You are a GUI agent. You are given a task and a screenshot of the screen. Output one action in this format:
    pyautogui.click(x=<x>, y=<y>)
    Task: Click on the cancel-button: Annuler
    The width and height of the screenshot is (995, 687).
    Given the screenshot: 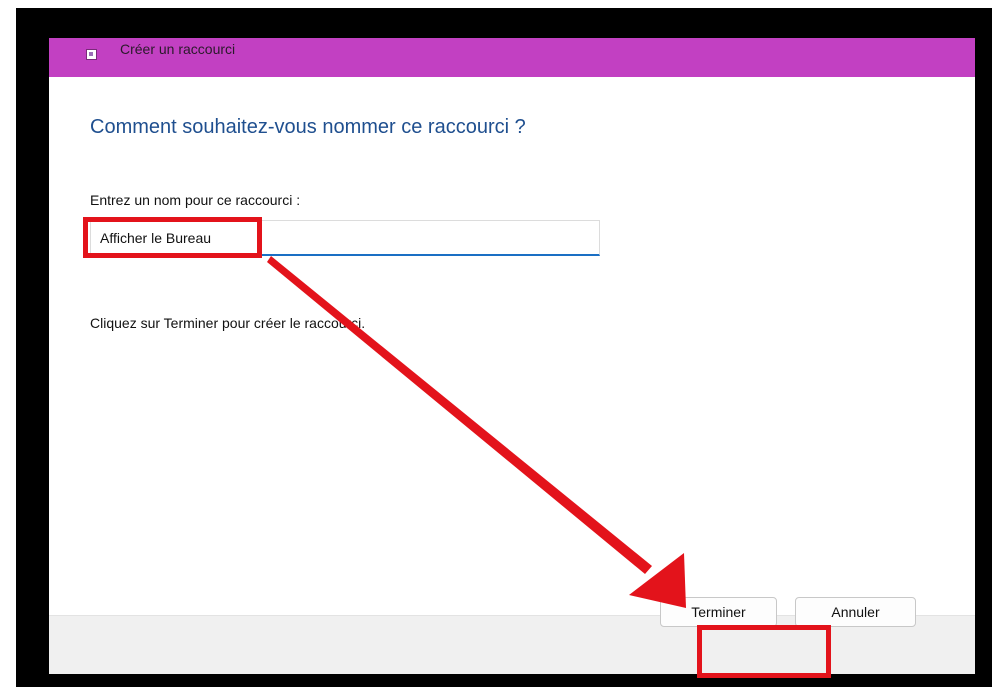 What is the action you would take?
    pyautogui.click(x=855, y=612)
    